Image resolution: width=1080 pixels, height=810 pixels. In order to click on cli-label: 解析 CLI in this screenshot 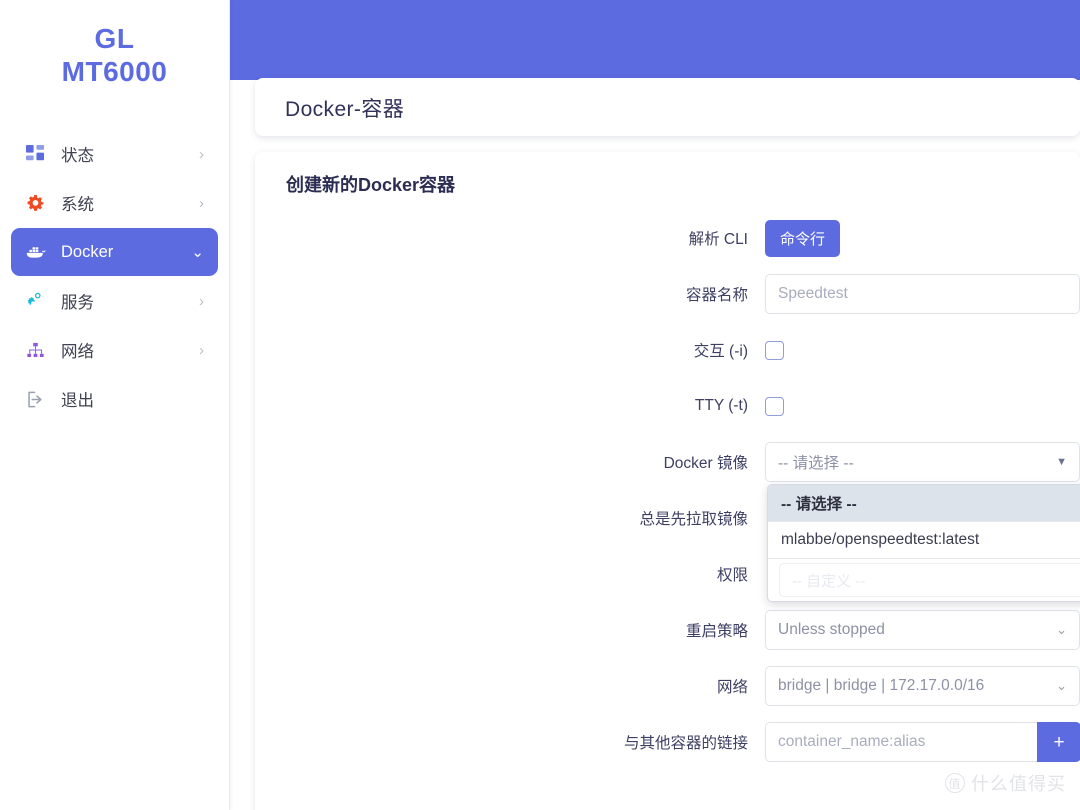, I will do `click(718, 239)`.